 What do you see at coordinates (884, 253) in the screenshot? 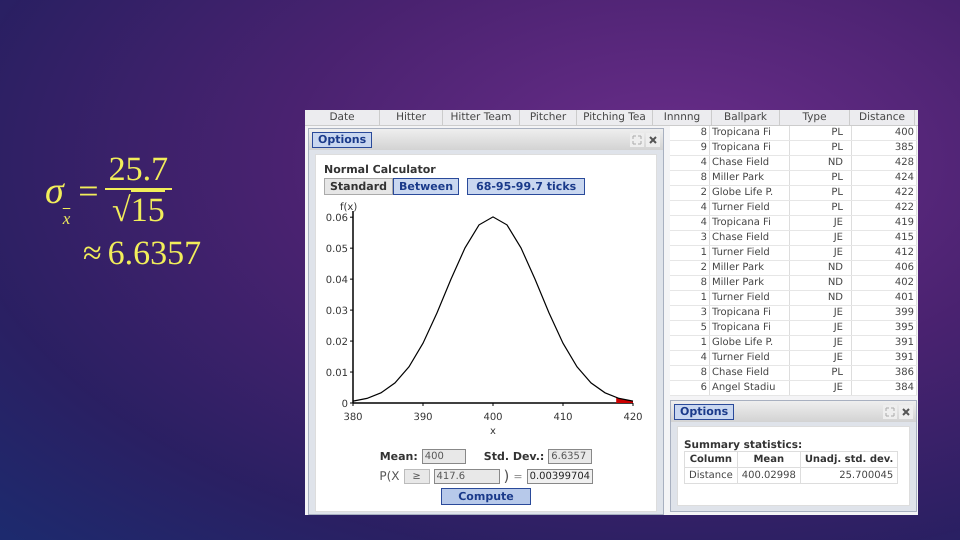
I see `table-cell: 412` at bounding box center [884, 253].